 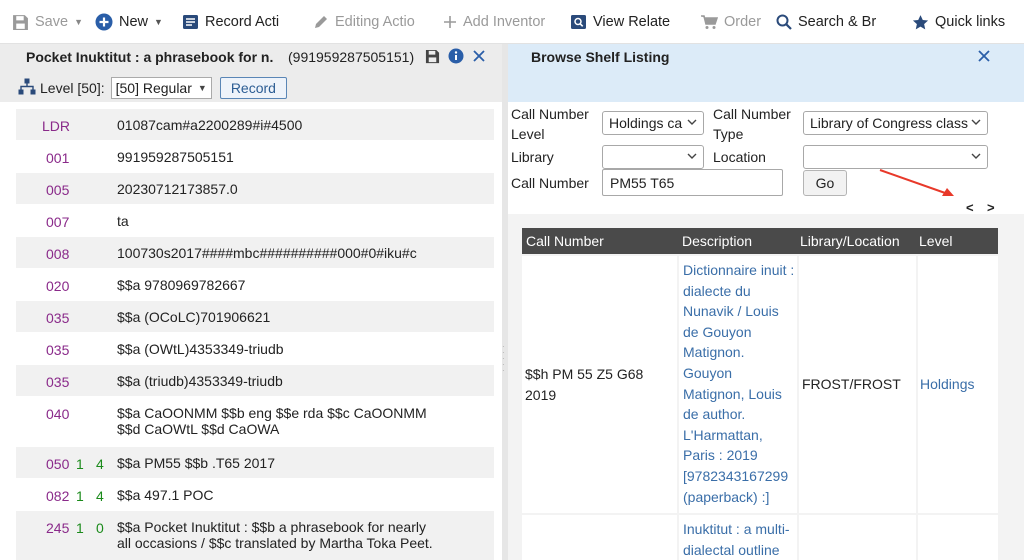 I want to click on call-number-input: PM55 T65, so click(x=692, y=182).